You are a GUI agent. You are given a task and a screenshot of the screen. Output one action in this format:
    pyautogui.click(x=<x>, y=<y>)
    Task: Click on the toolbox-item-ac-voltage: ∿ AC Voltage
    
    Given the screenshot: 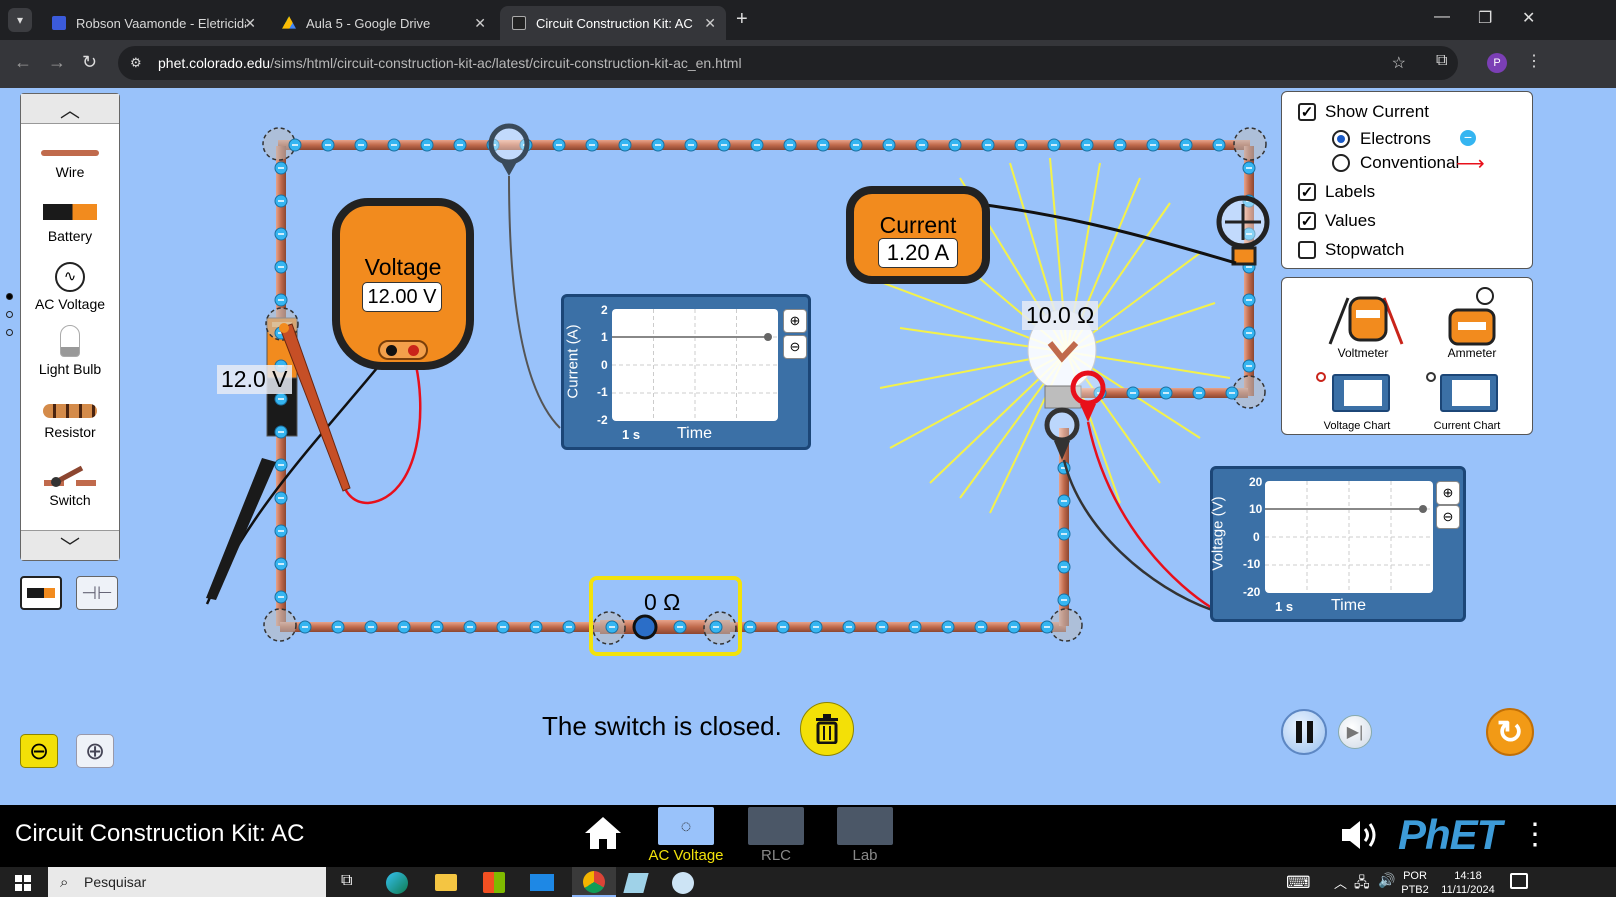 What is the action you would take?
    pyautogui.click(x=70, y=287)
    